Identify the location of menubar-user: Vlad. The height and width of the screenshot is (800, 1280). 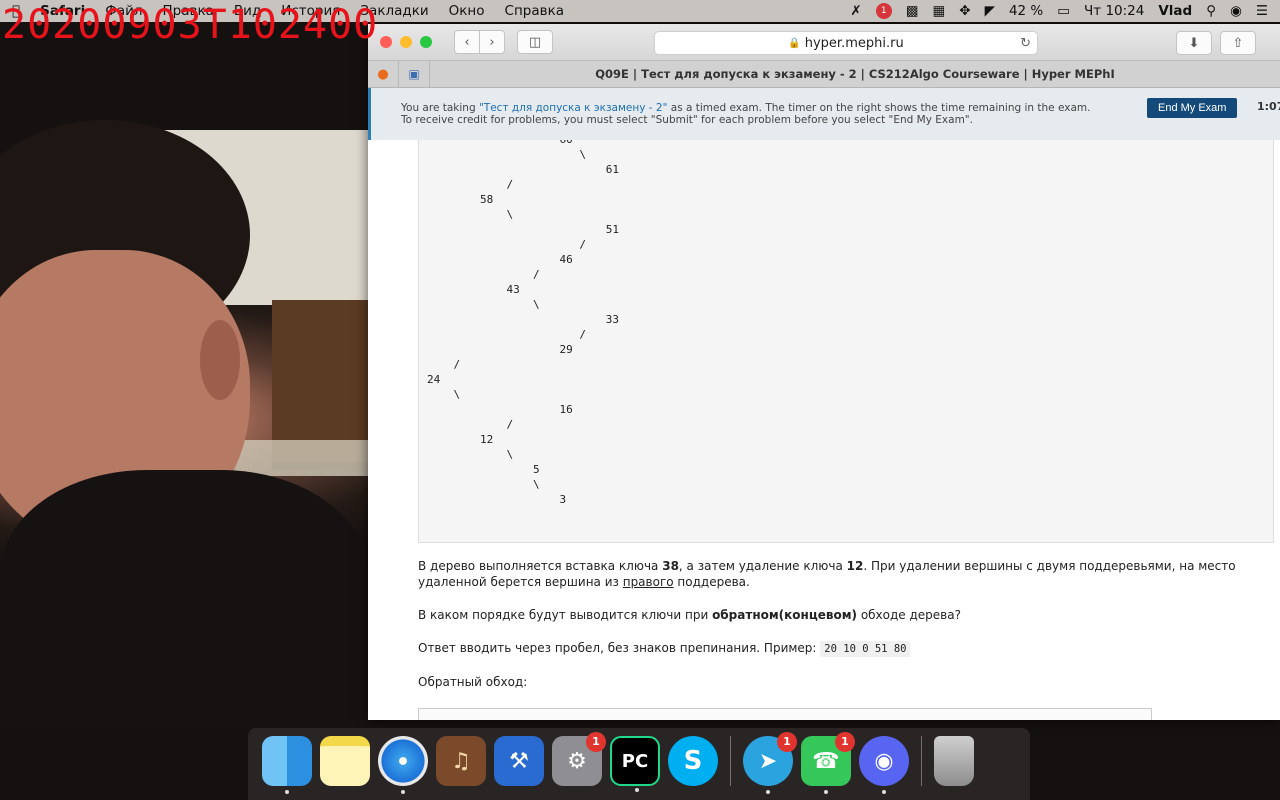
(1175, 11).